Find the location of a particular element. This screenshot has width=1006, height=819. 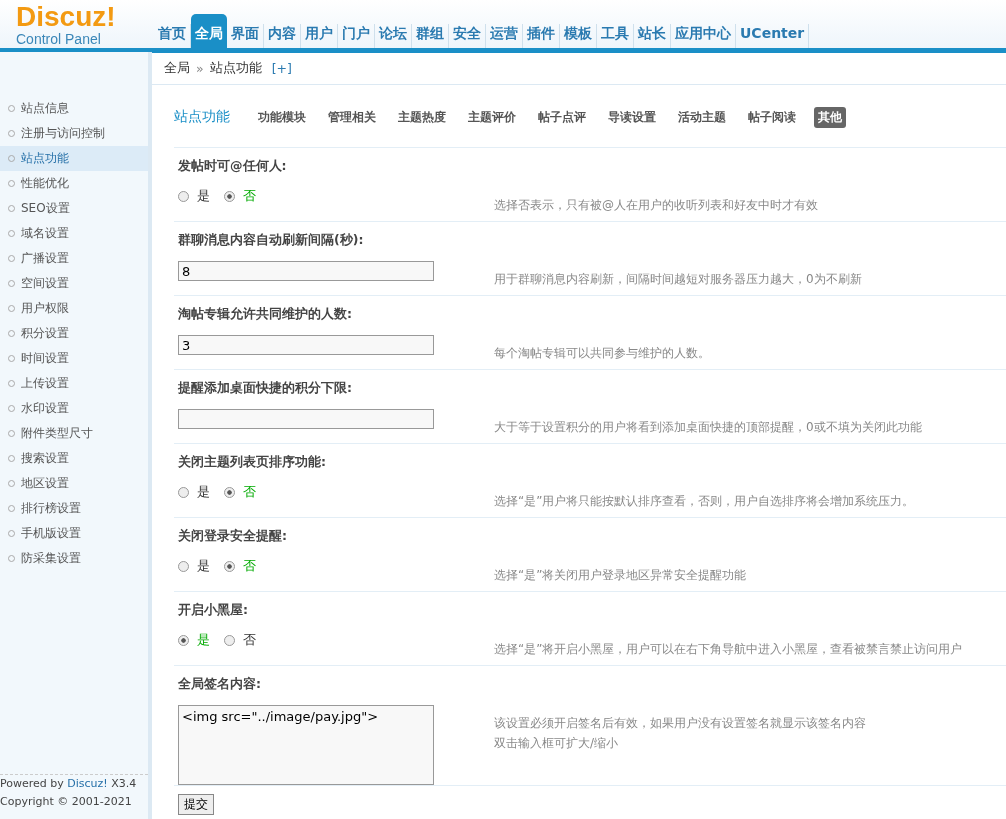

nav-tab: 用户 is located at coordinates (319, 36).